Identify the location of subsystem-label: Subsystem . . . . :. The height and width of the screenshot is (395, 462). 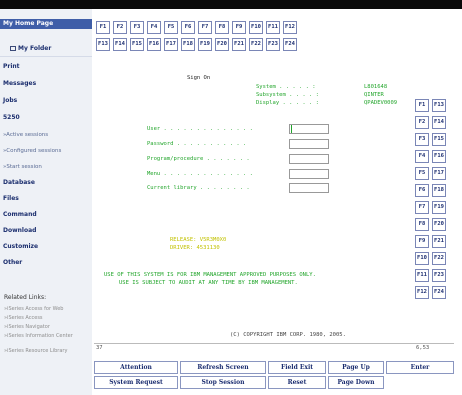
(287, 95).